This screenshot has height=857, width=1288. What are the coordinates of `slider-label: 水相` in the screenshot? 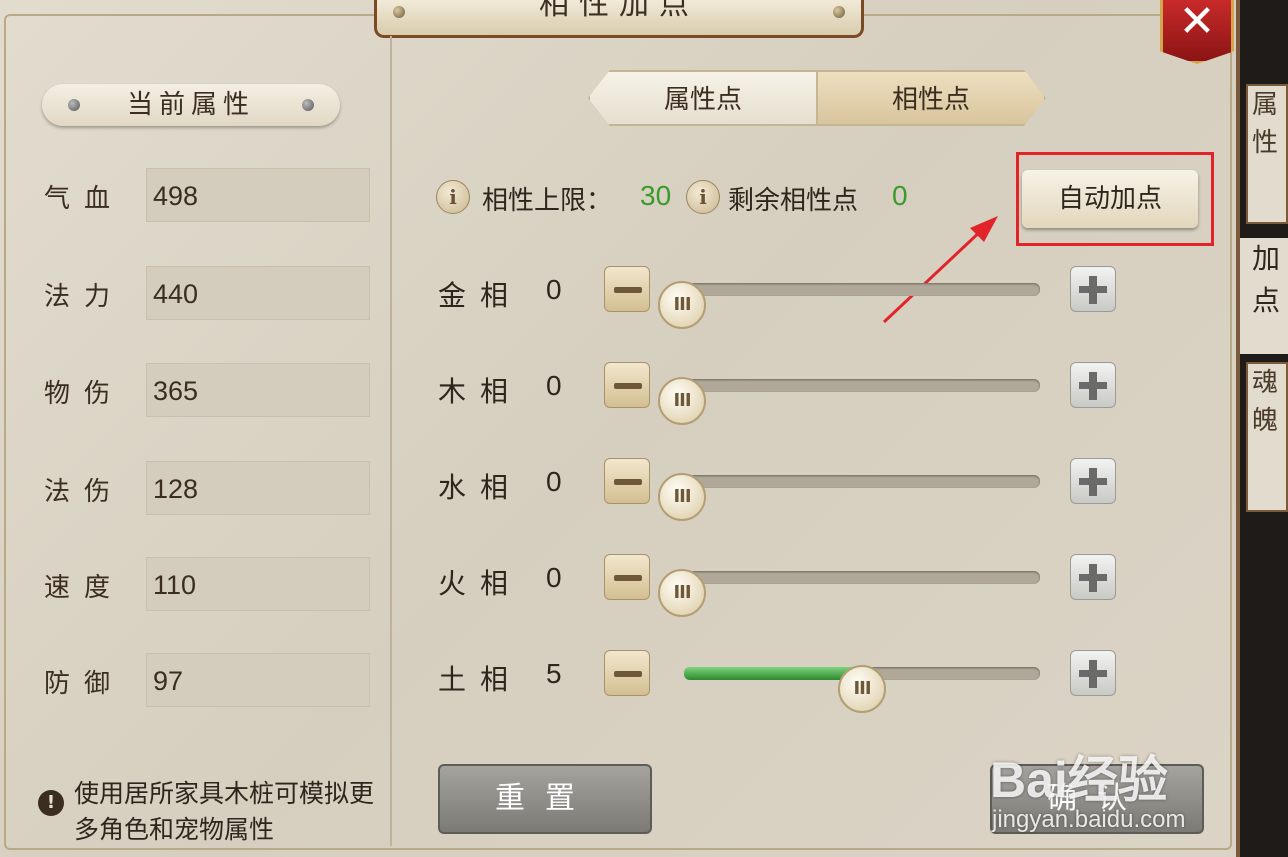 It's located at (480, 487).